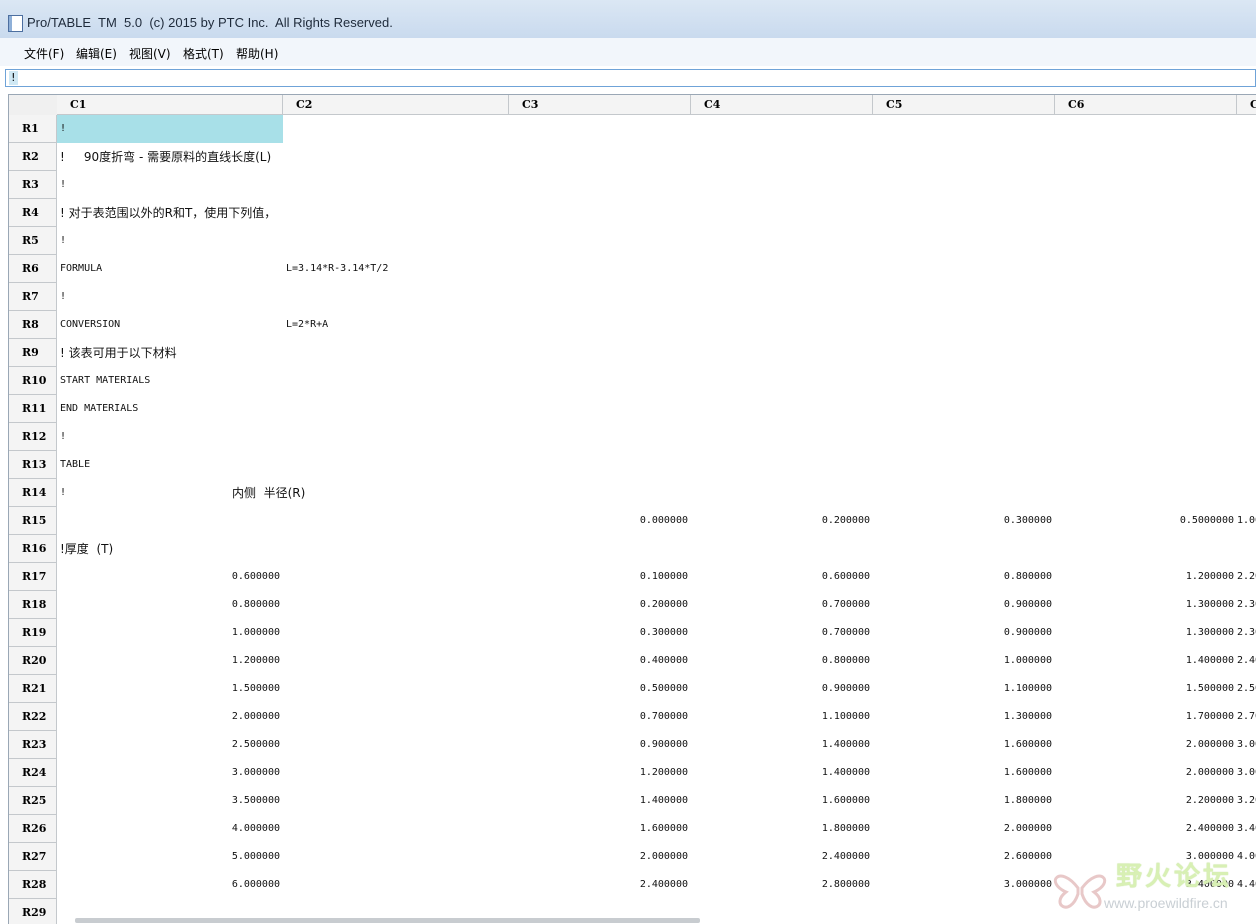  Describe the element at coordinates (33, 549) in the screenshot. I see `row-header: R16` at that location.